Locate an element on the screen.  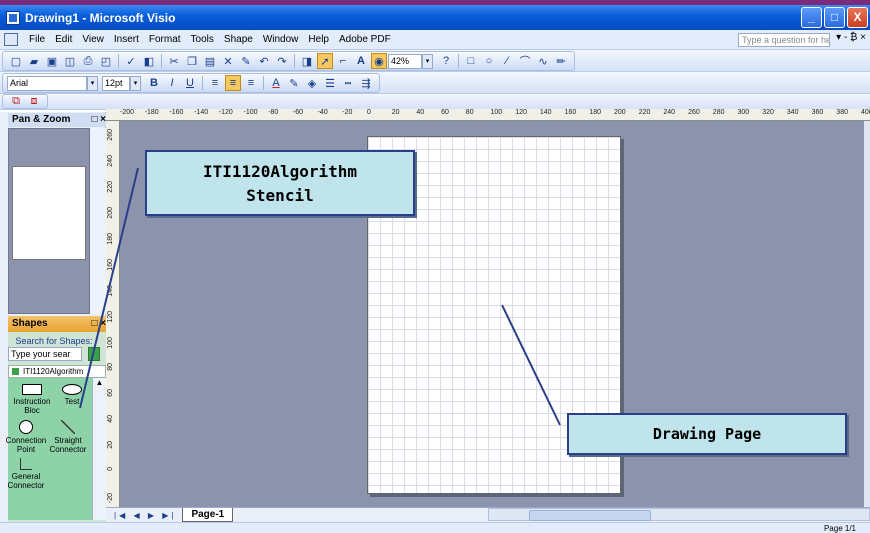
cut-icon: ✂ is located at coordinates (174, 61).